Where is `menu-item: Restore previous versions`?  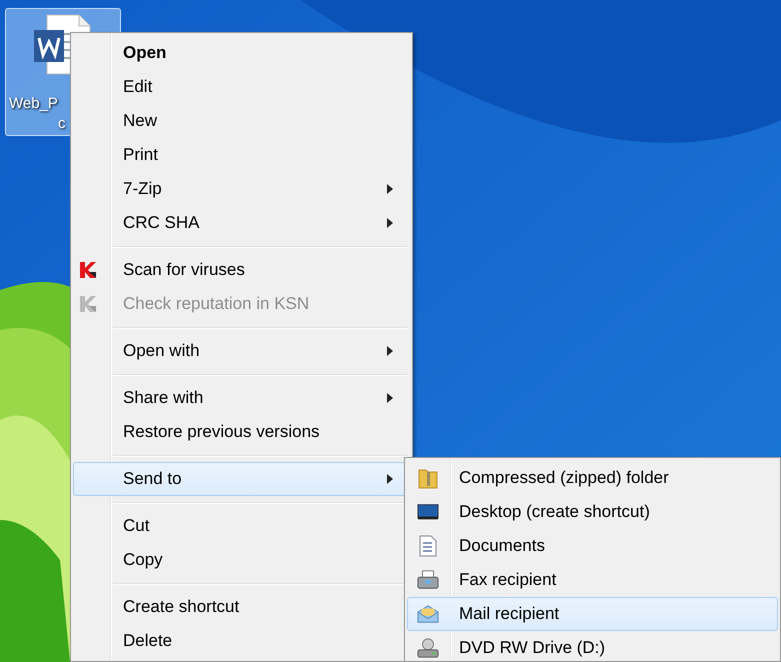 menu-item: Restore previous versions is located at coordinates (241, 432).